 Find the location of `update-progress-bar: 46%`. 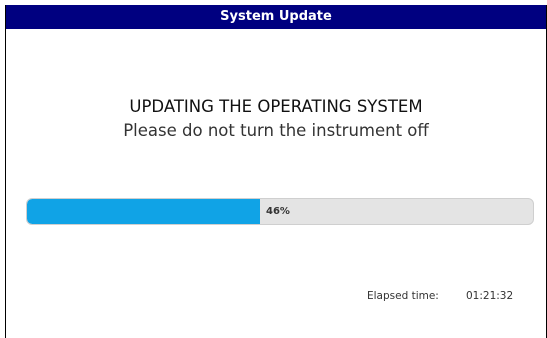

update-progress-bar: 46% is located at coordinates (280, 211).